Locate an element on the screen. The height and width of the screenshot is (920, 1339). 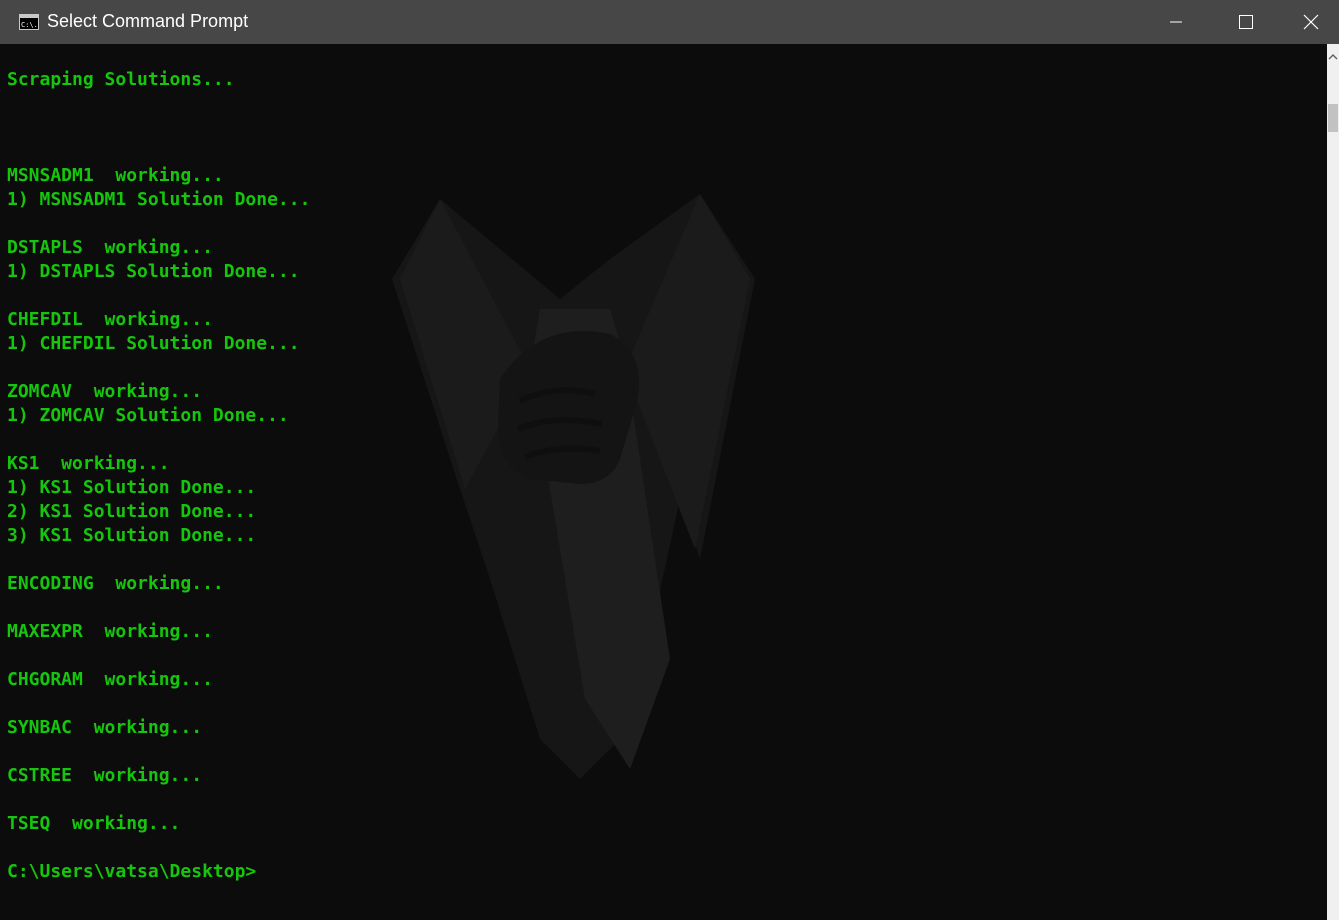
minimize-button is located at coordinates (1176, 22).